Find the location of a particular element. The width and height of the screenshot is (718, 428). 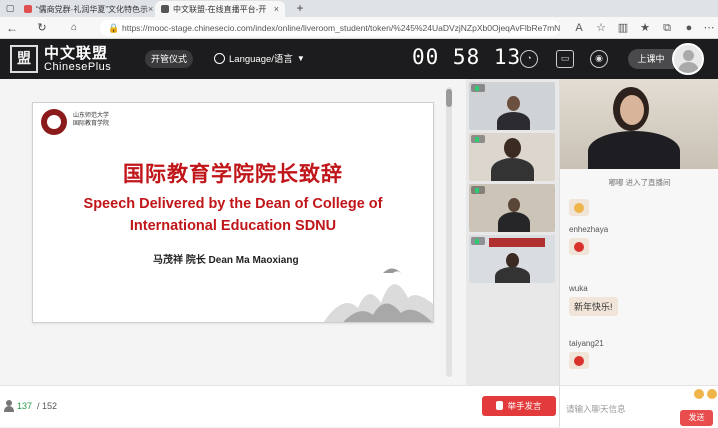

school-name-line1: 山东师范大学 is located at coordinates (91, 115).